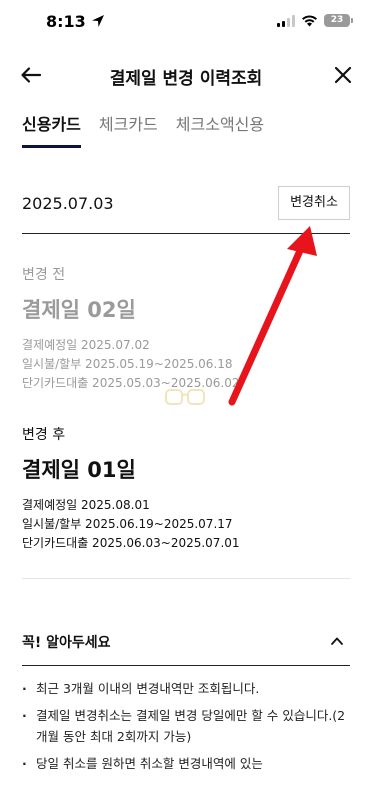 This screenshot has width=372, height=800. I want to click on notice-accordion-header: 꼭! 알아두세요, so click(186, 644).